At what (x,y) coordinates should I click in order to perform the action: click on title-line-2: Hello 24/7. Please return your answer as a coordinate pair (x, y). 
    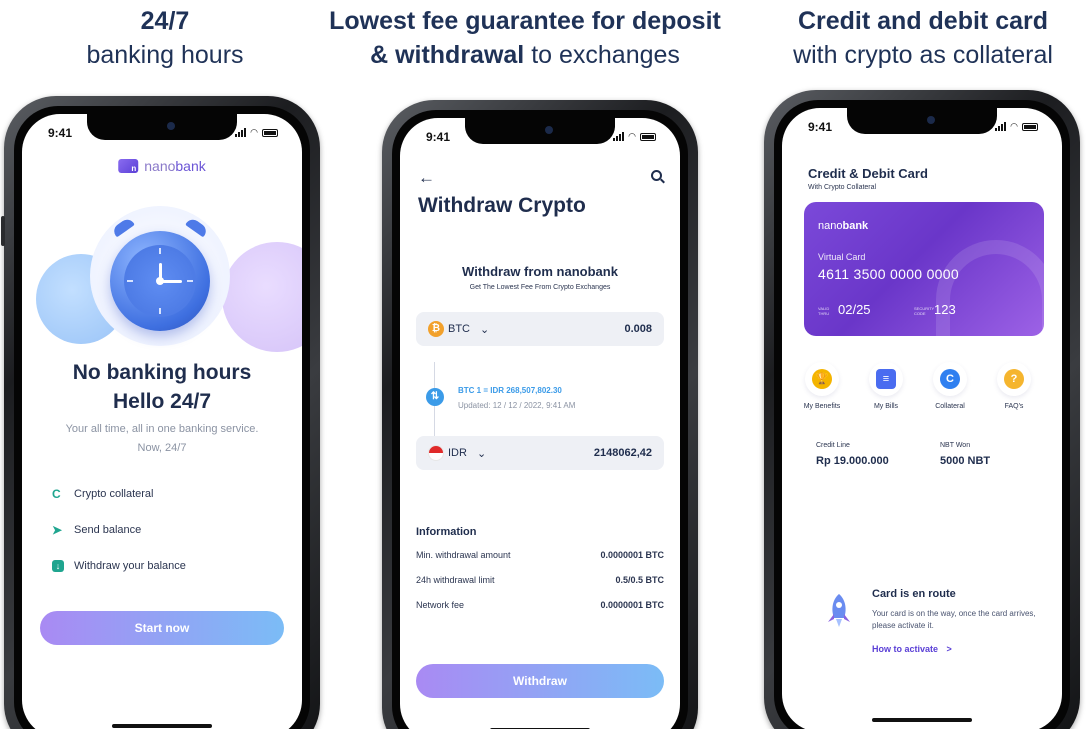
    Looking at the image, I should click on (162, 401).